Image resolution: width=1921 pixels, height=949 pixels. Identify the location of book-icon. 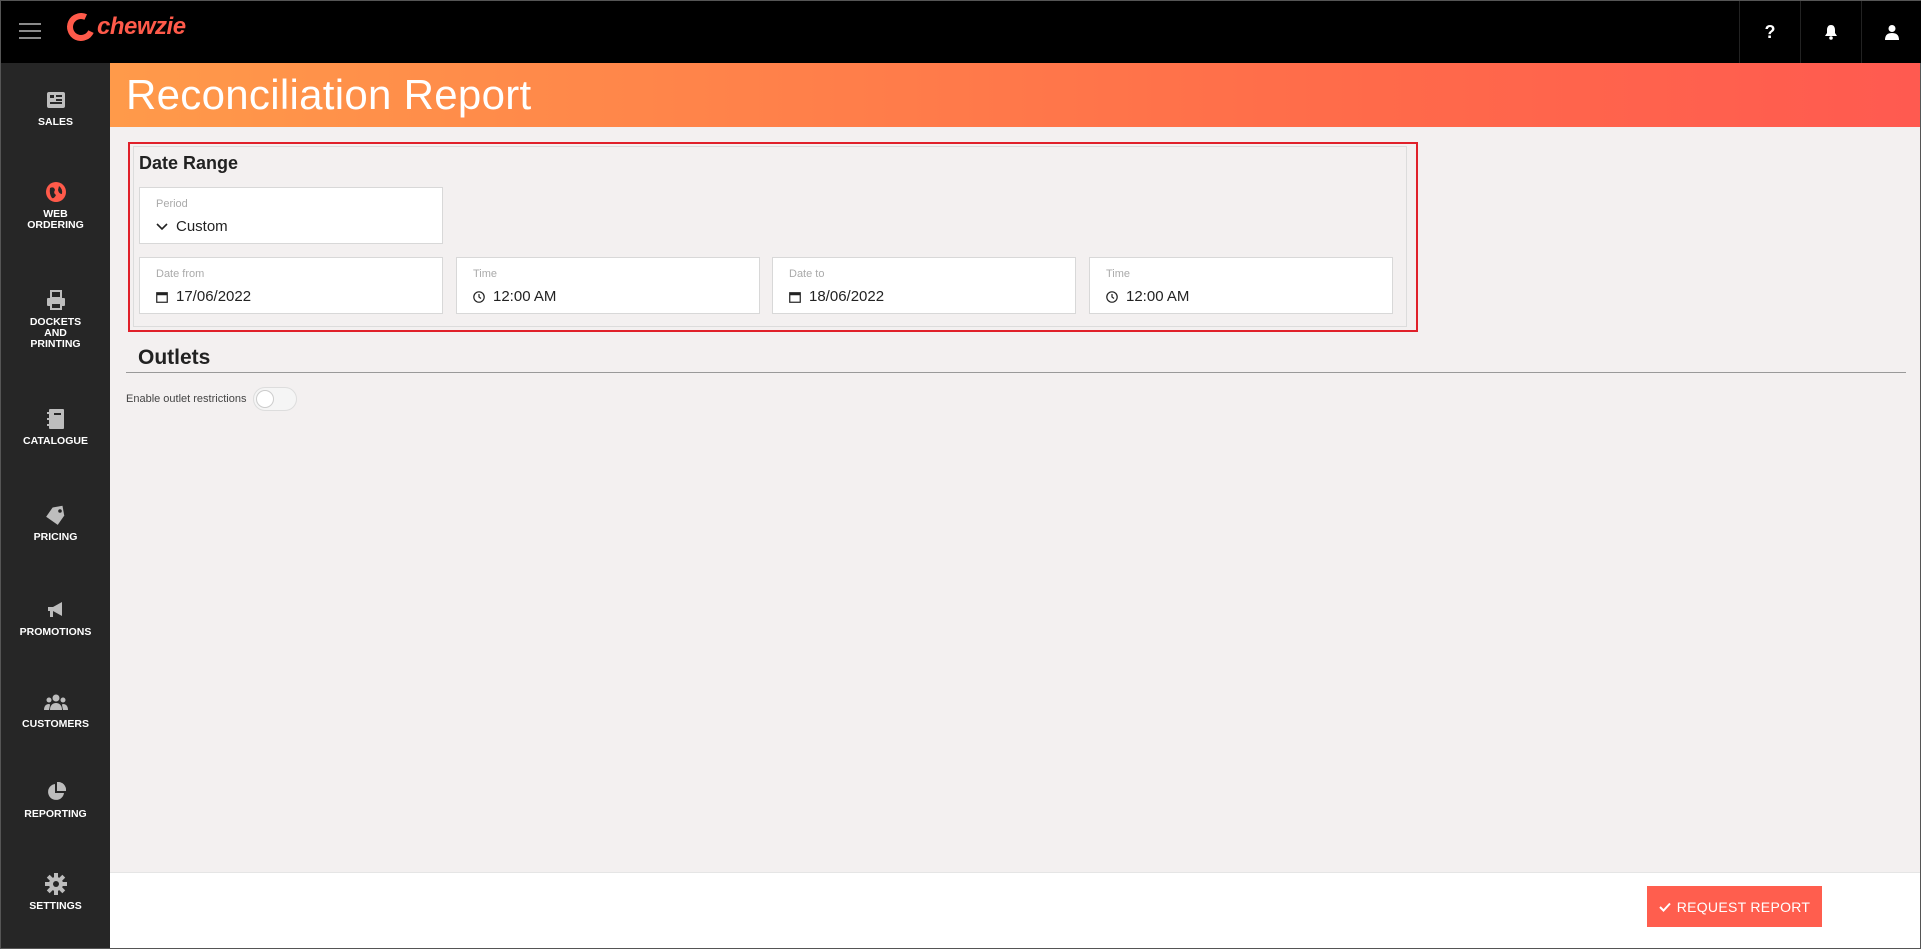
(56, 419).